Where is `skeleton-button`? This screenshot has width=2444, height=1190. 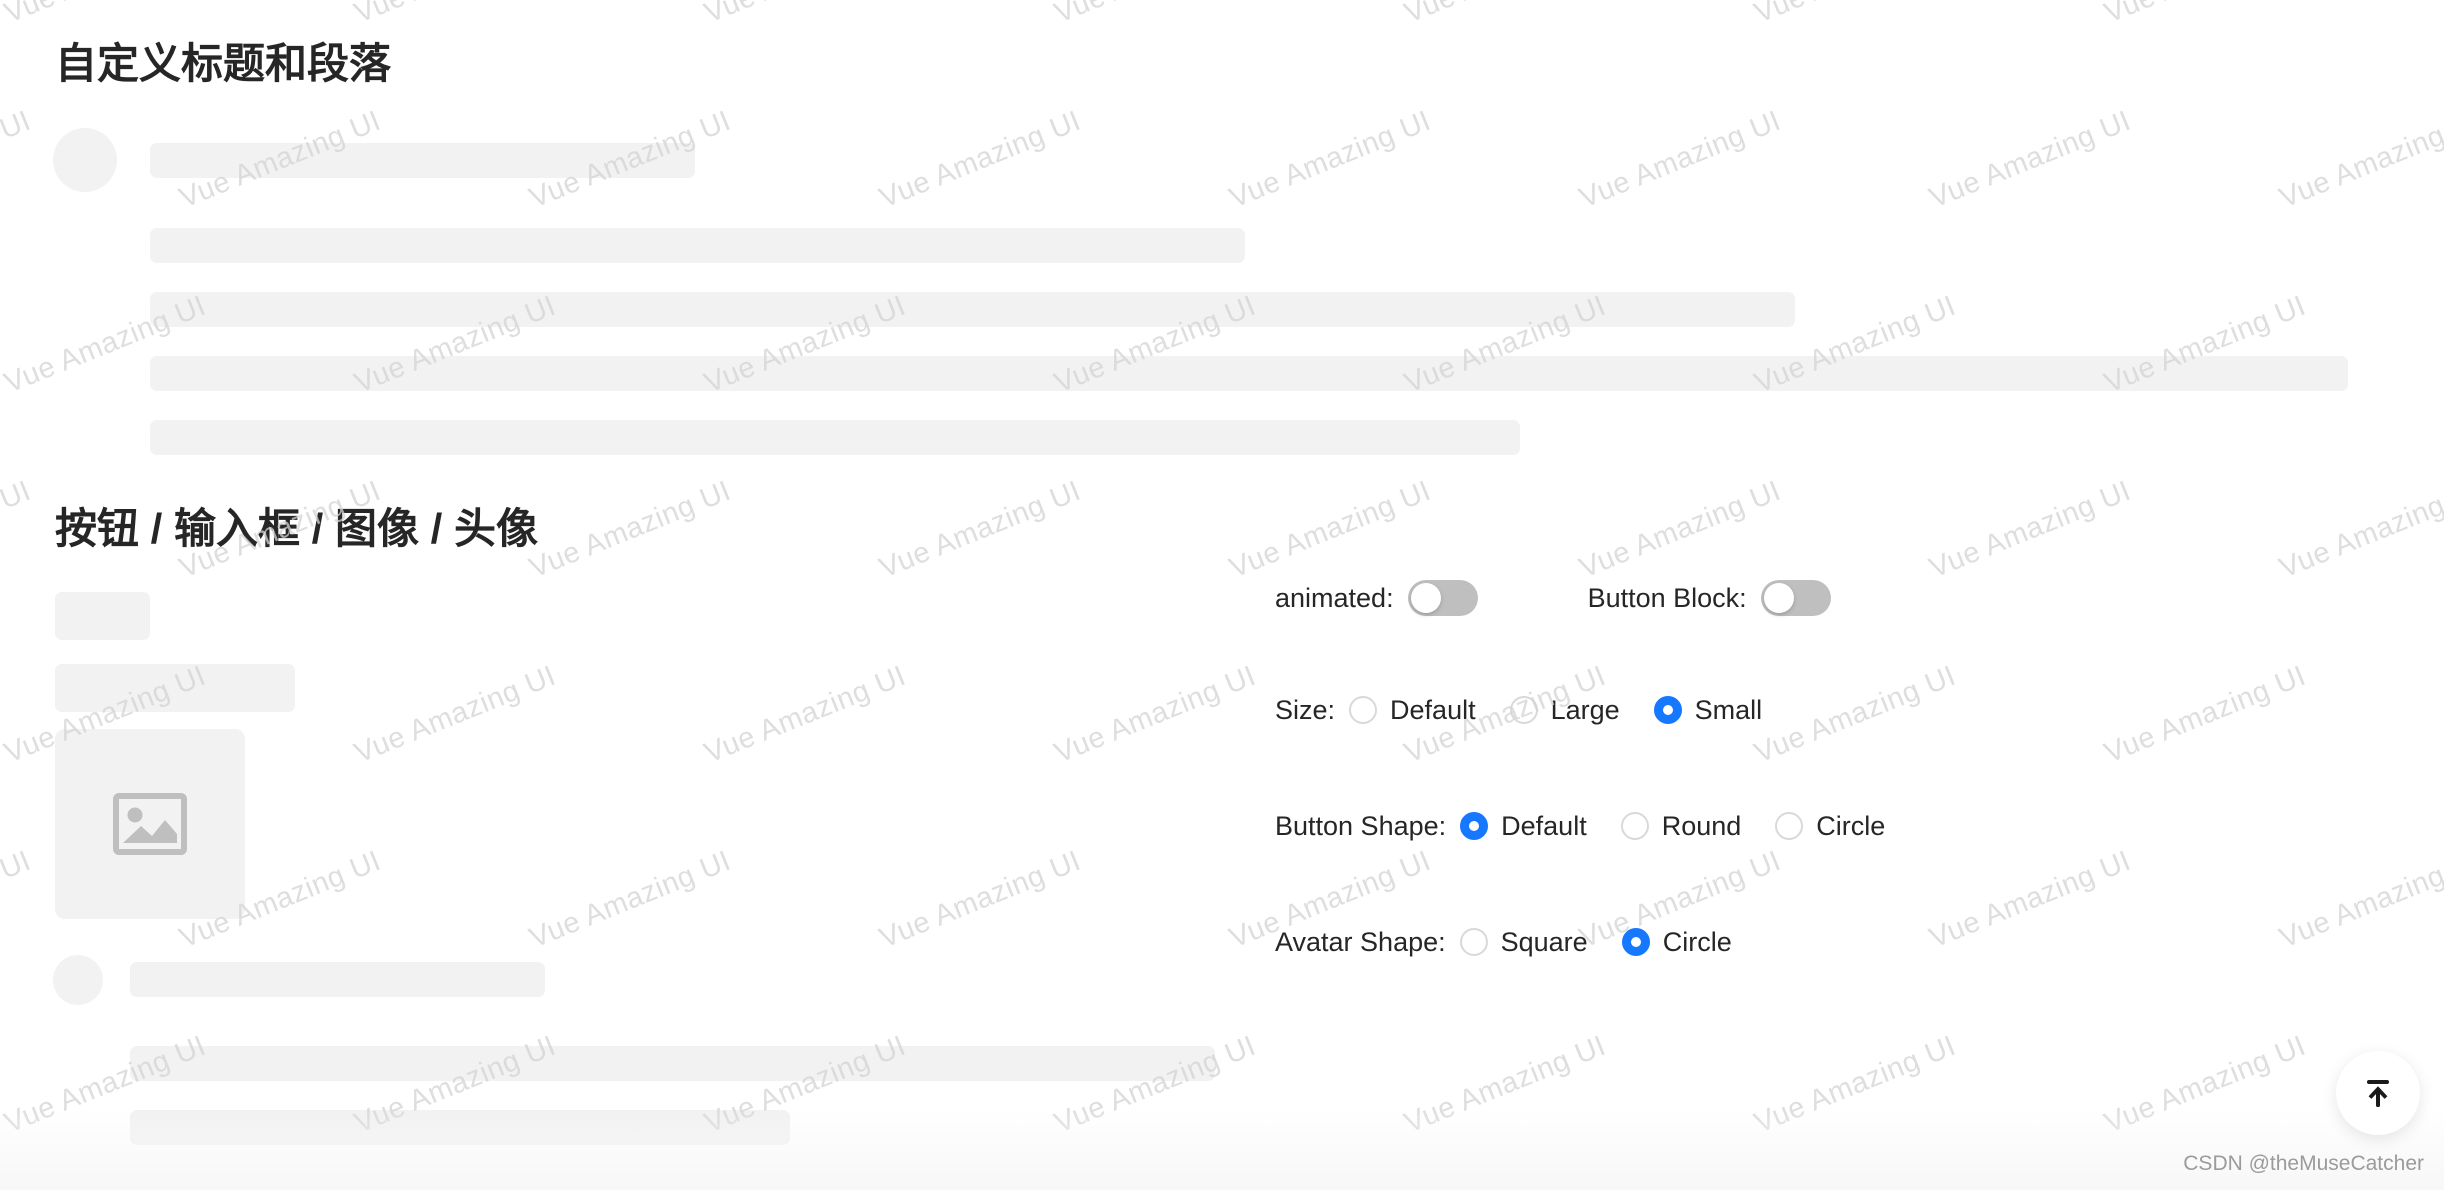 skeleton-button is located at coordinates (102, 616).